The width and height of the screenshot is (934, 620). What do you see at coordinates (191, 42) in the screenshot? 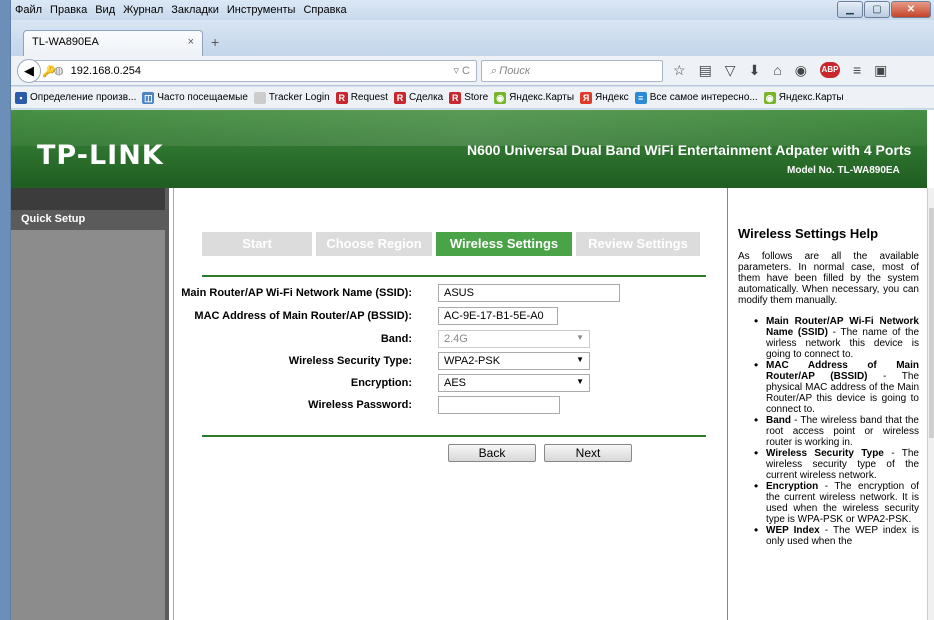
I see `close-tab-icon: ×` at bounding box center [191, 42].